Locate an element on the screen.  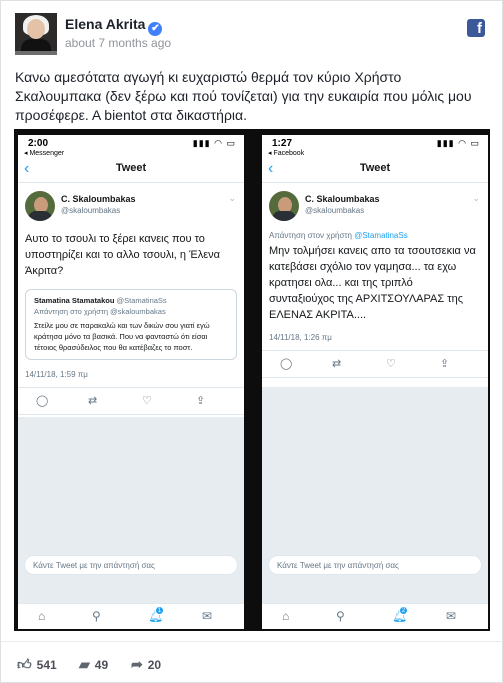
back-to-app-link: ◂ Messenger is located at coordinates (44, 153).